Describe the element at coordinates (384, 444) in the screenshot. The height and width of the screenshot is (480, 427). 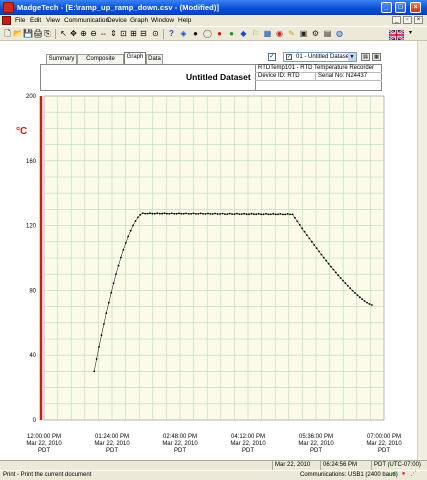
I see `x-tick-label: 07:00:00 PMMar 22, 2010PDT` at that location.